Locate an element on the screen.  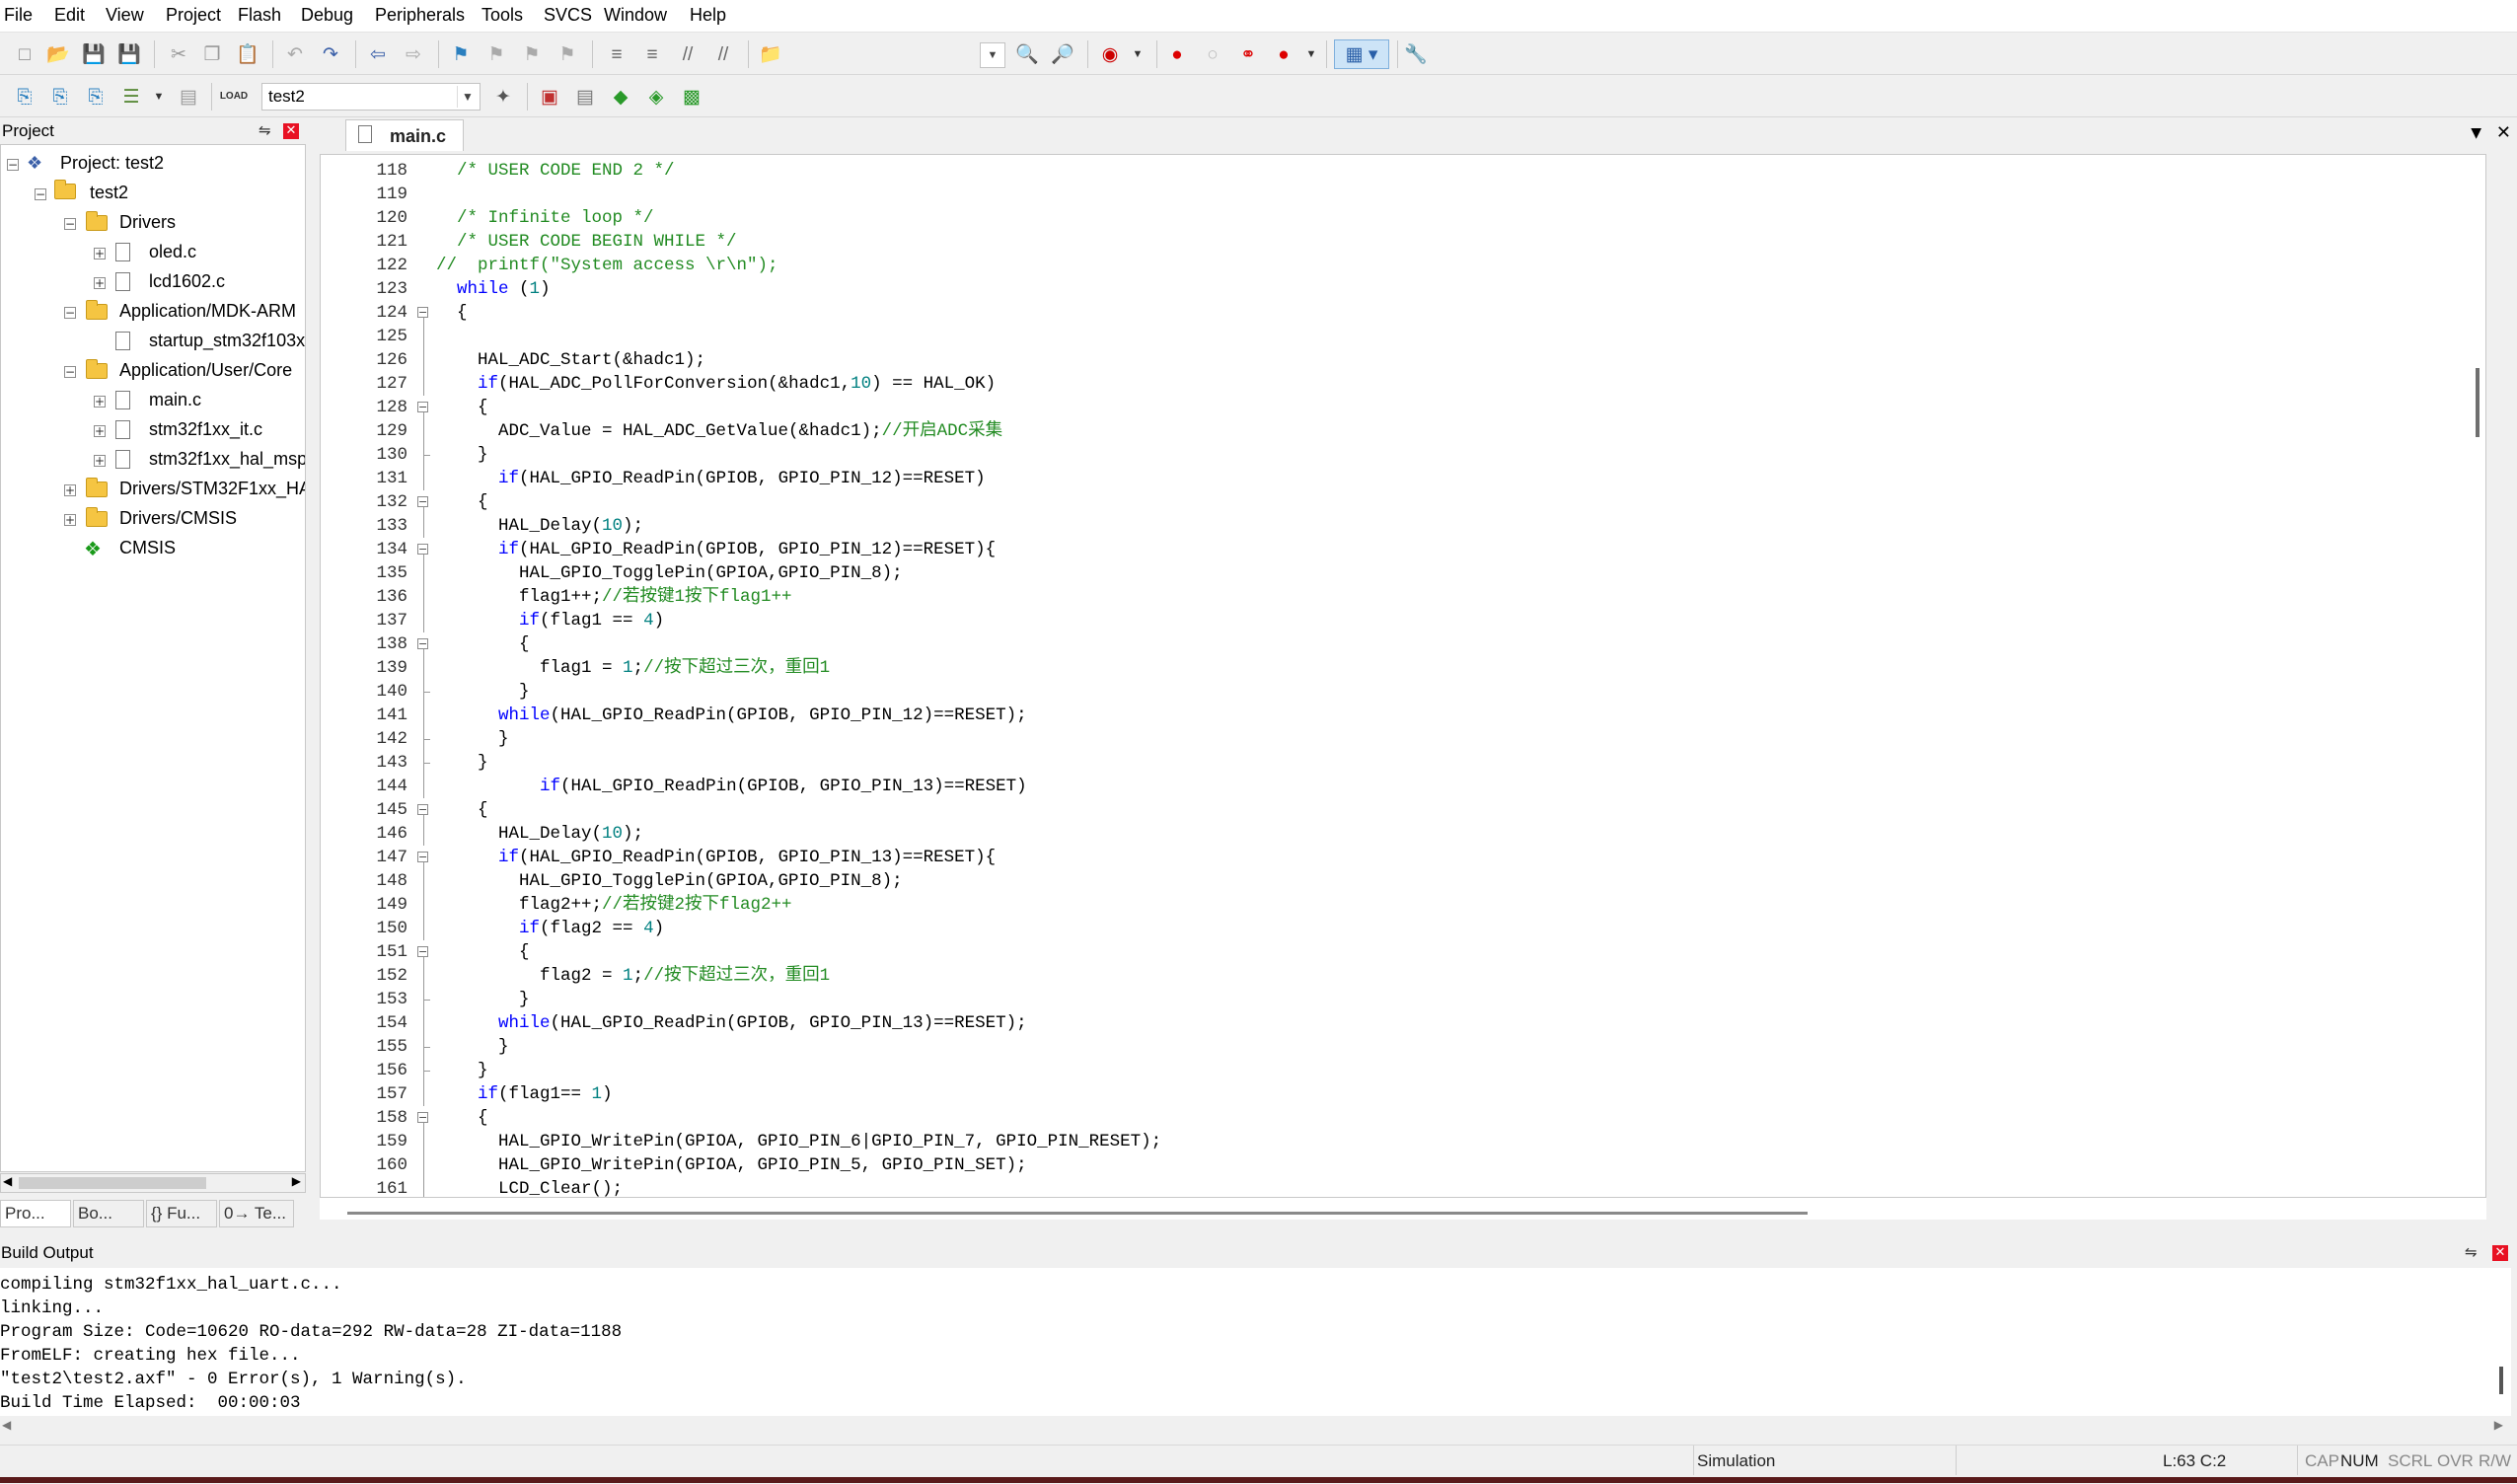
build-output-horizontal-scrollbar: ◀ ▶ is located at coordinates (1258, 1428).